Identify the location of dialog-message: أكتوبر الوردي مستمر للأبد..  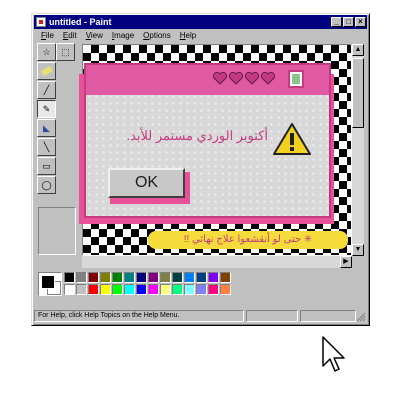
(197, 135).